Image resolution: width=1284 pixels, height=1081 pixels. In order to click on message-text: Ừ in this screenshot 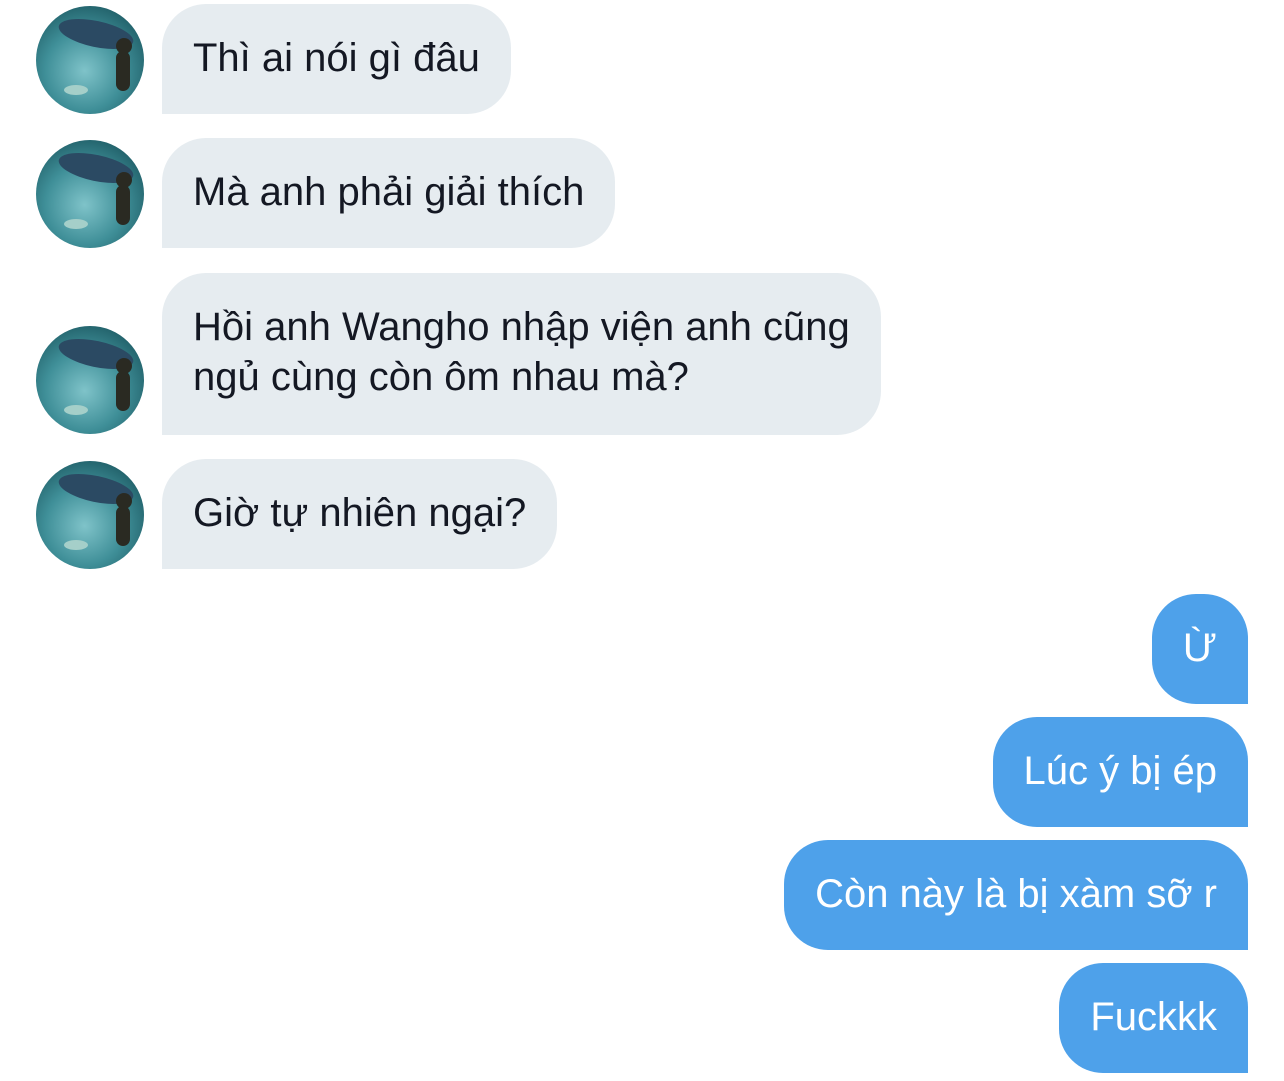, I will do `click(1199, 648)`.